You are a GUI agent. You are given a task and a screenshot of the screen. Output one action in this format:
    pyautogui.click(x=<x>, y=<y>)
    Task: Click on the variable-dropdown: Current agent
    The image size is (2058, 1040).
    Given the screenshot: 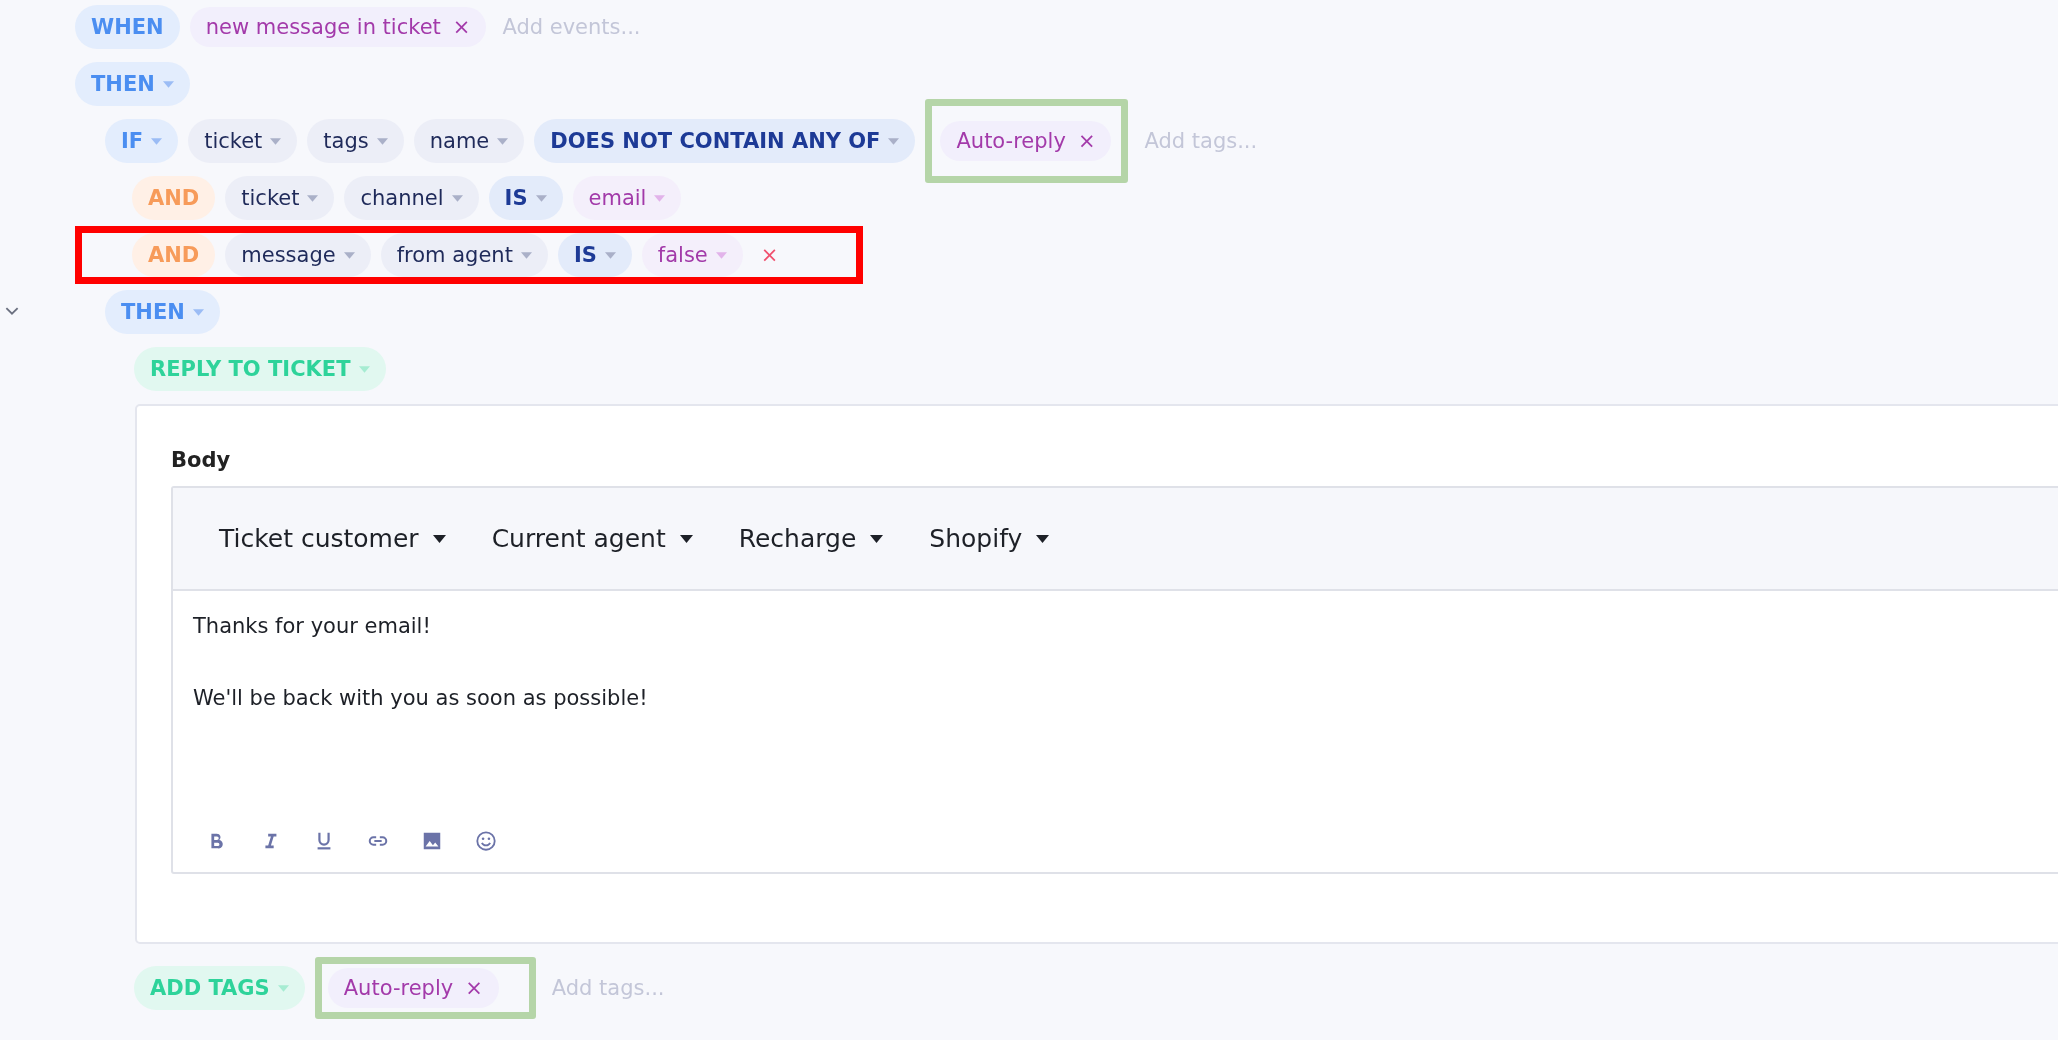 What is the action you would take?
    pyautogui.click(x=592, y=538)
    